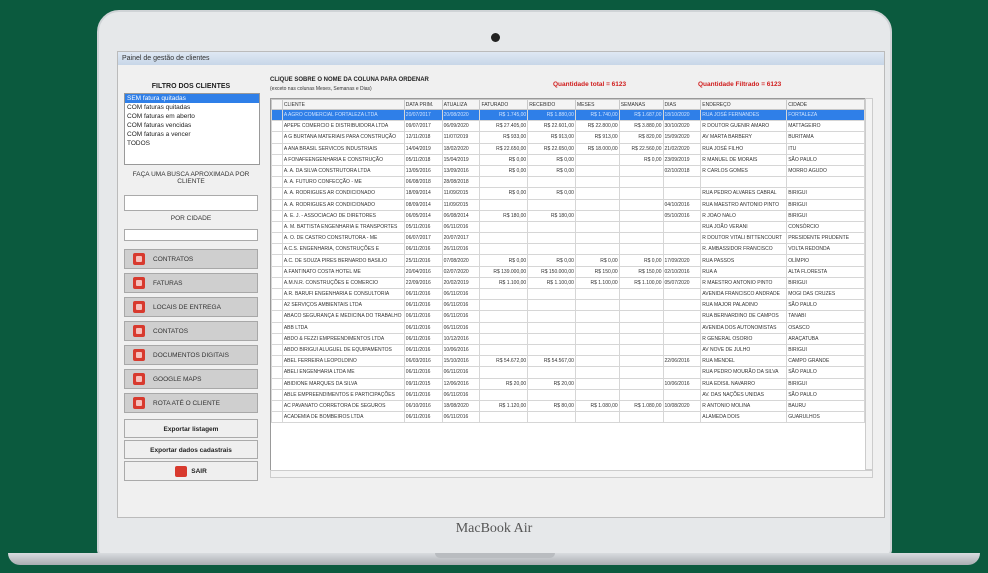  Describe the element at coordinates (461, 215) in the screenshot. I see `table-cell: 06/08/2014` at that location.